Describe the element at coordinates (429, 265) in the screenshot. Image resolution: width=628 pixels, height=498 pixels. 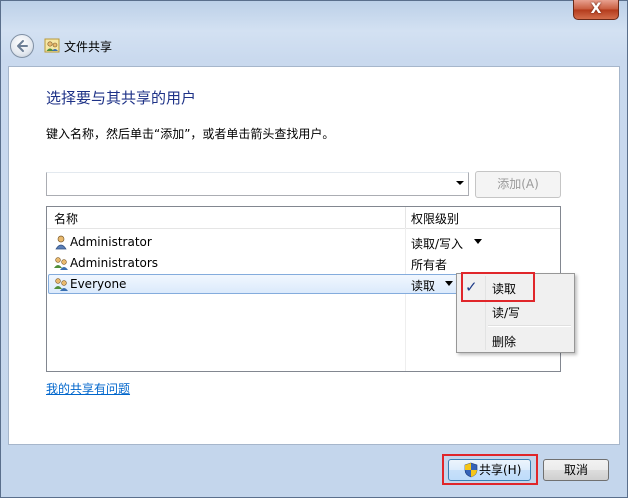
I see `permission-level: 所有者` at that location.